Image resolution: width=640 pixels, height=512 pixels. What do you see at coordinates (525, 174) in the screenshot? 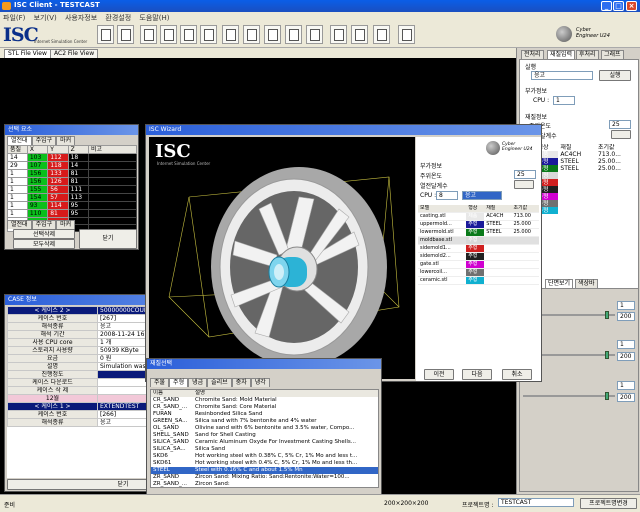
I see `wizard-ambient-input: 25` at bounding box center [525, 174].